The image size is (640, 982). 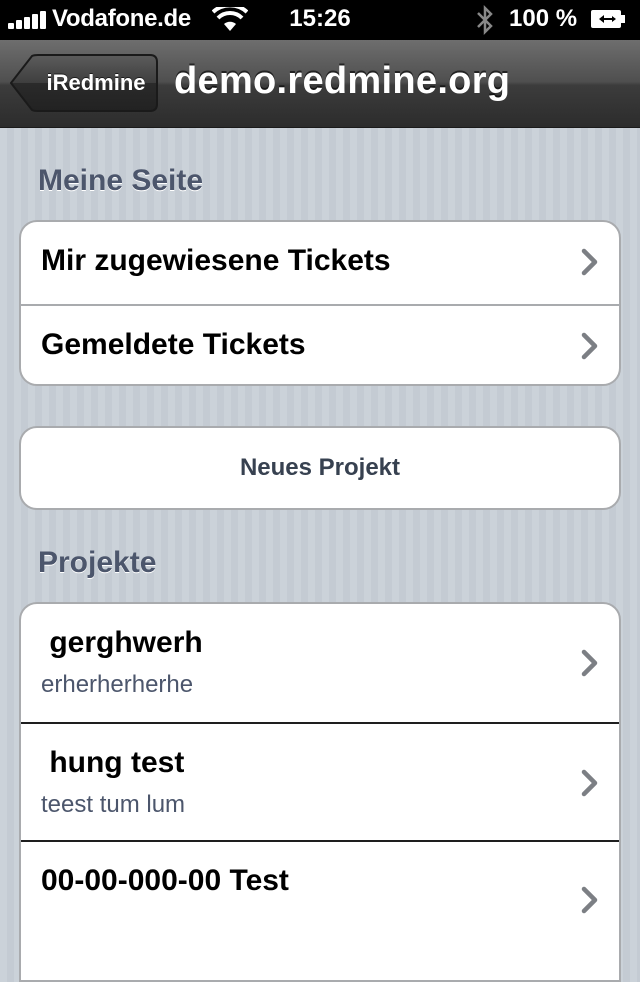 I want to click on project-row: 00-00-000-00 Test, so click(x=320, y=910).